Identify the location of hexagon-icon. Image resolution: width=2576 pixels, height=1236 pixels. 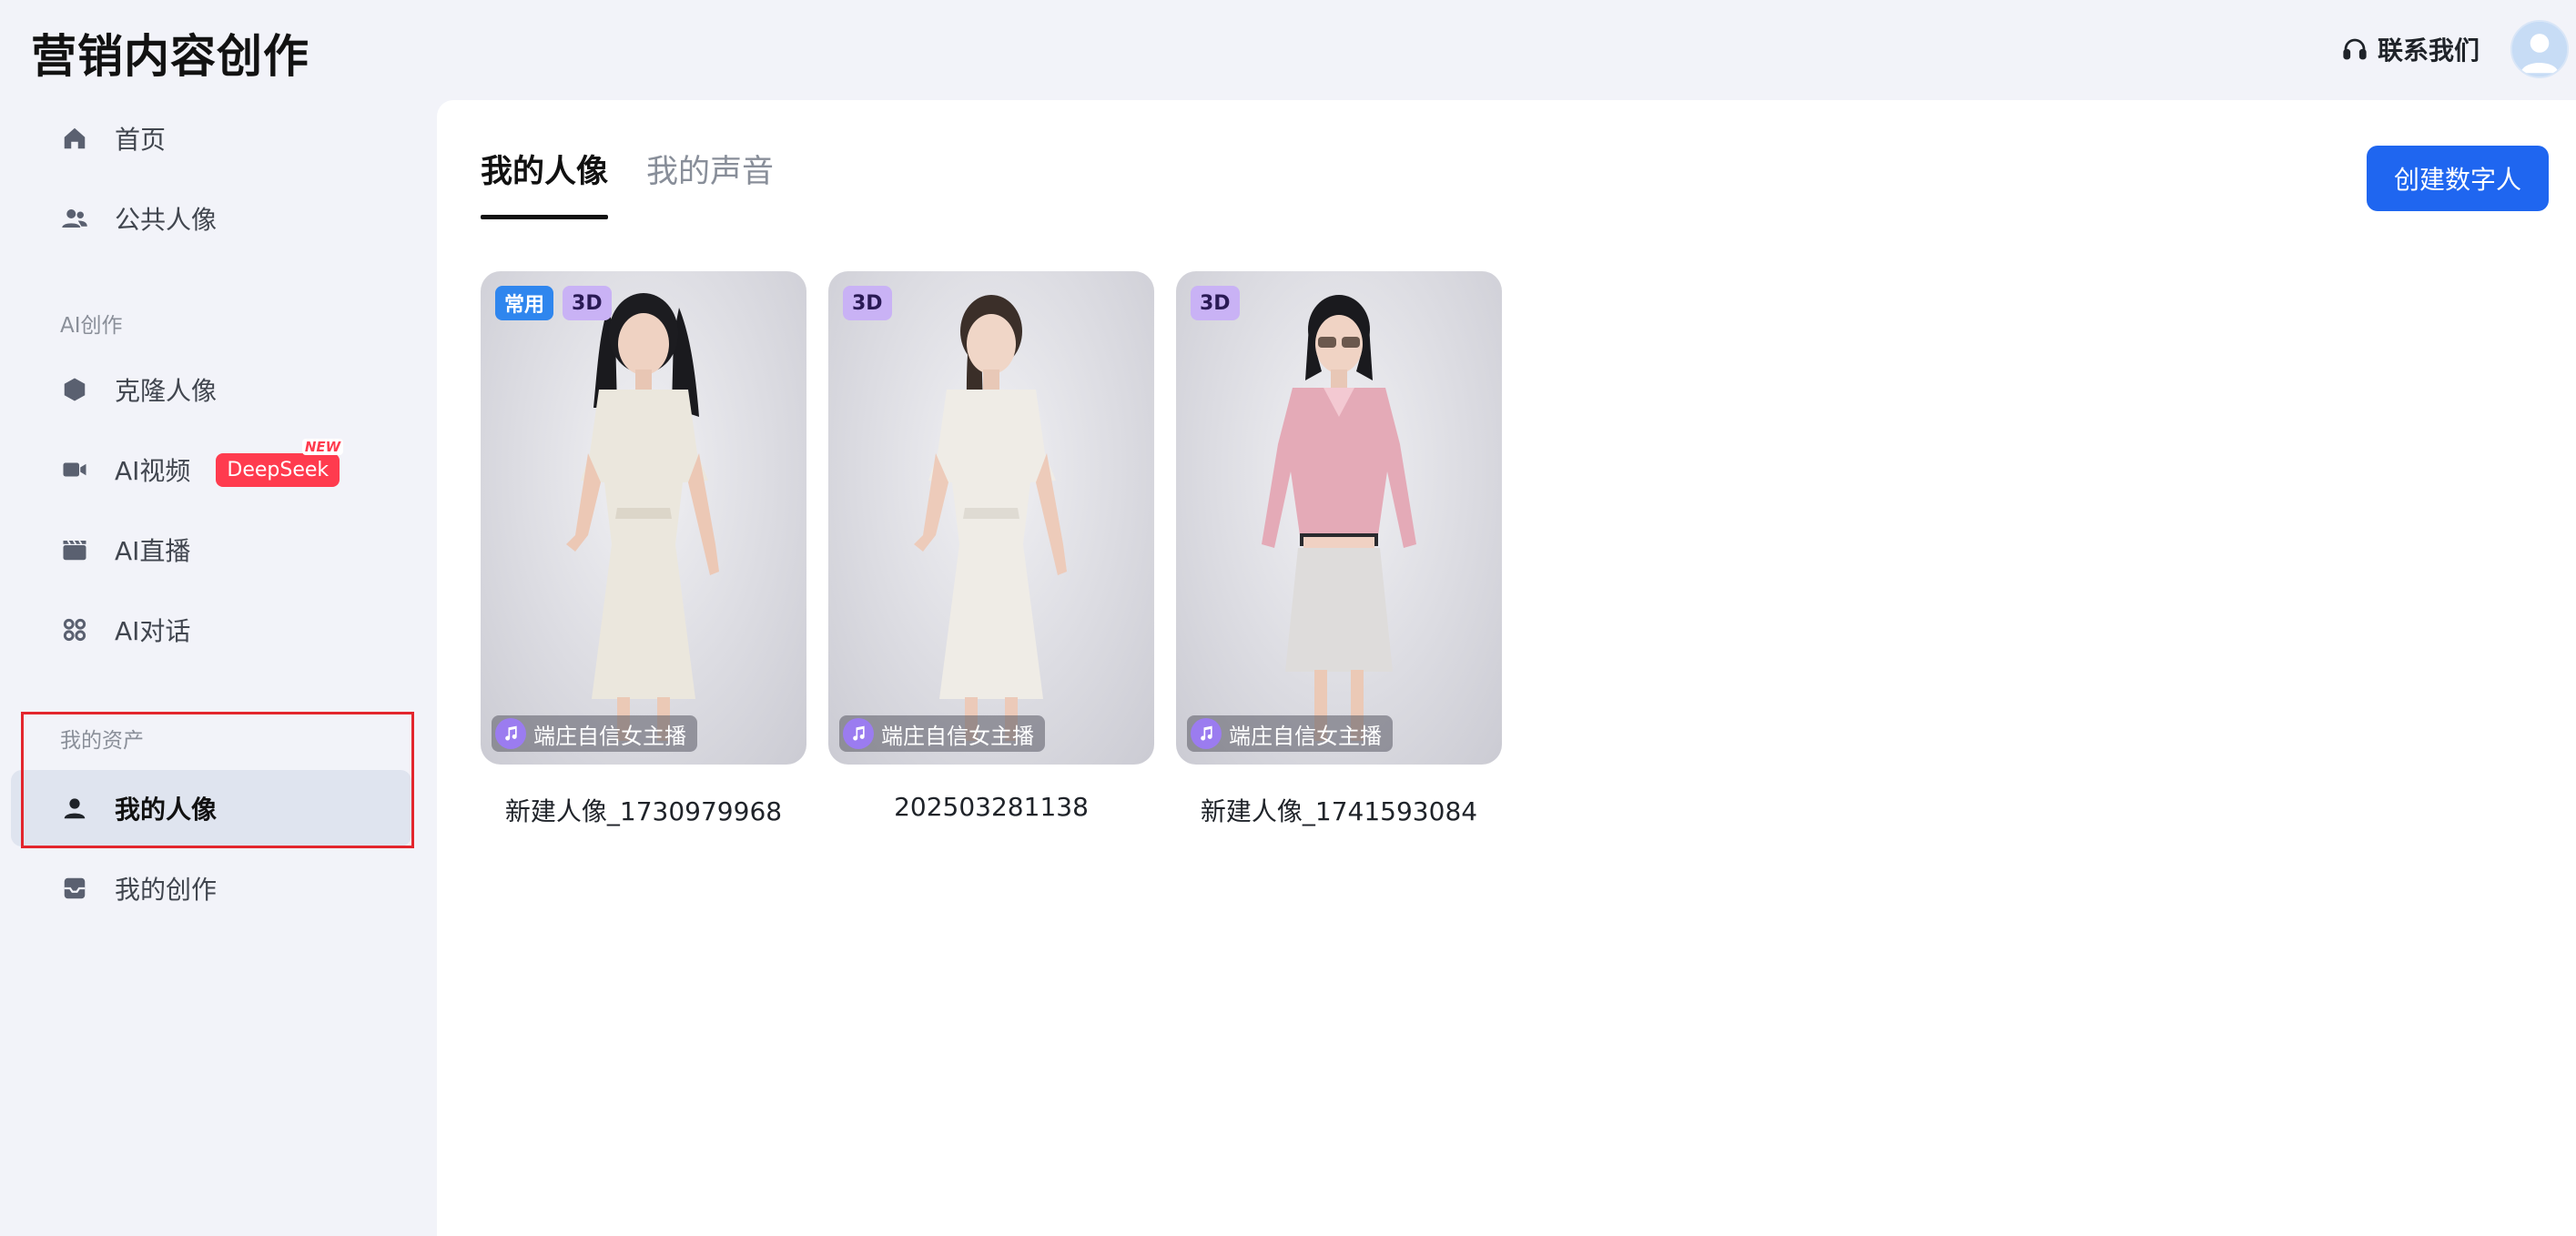
(74, 389).